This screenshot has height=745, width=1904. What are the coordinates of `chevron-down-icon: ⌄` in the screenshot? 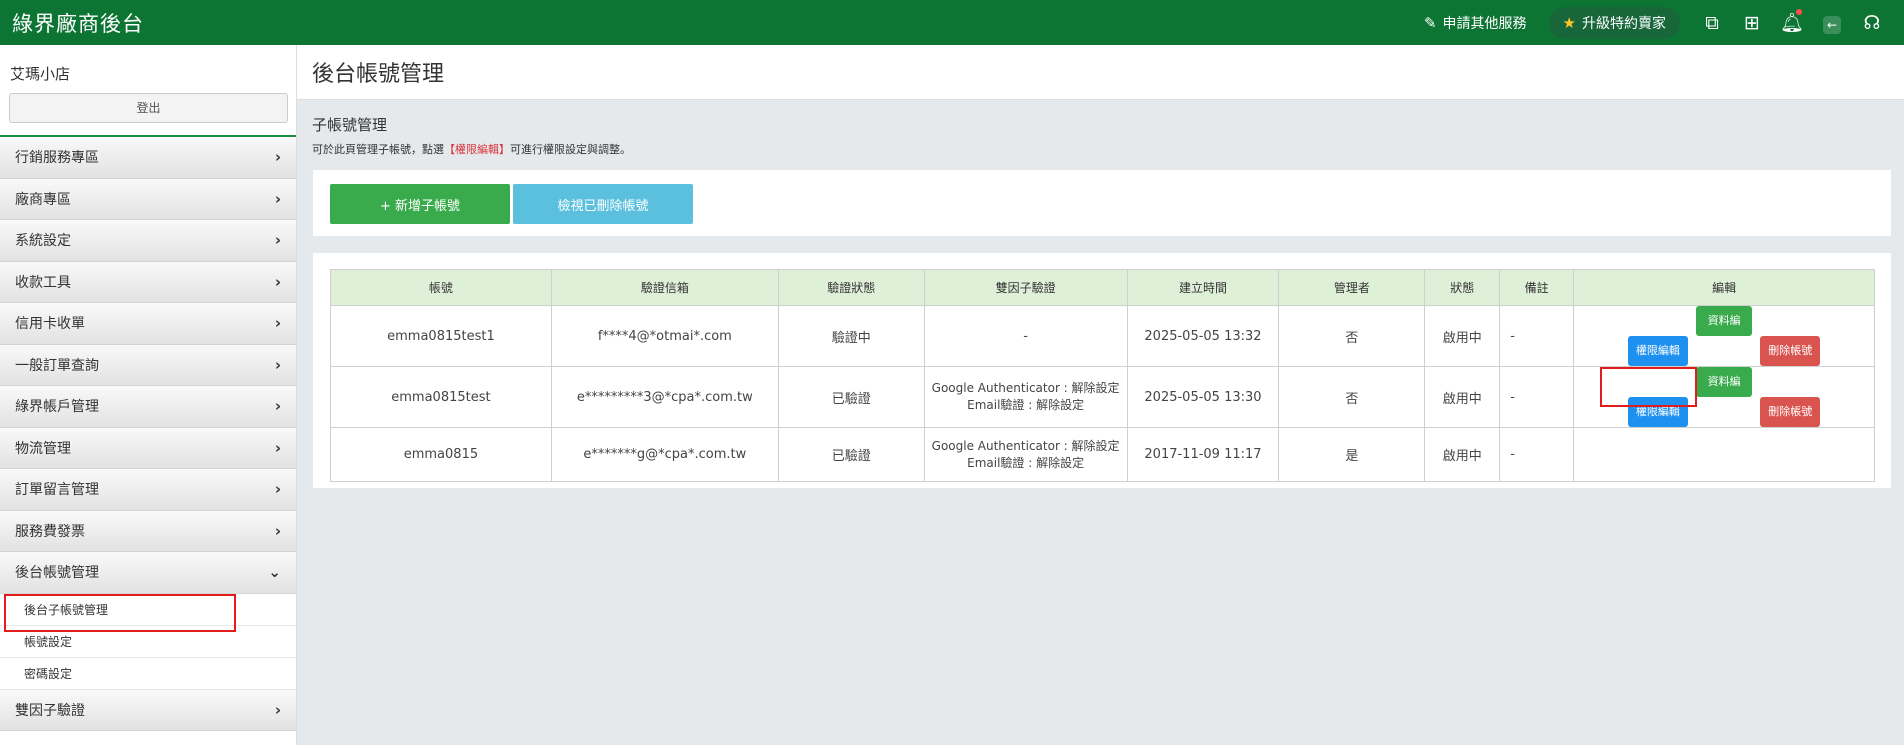 It's located at (274, 572).